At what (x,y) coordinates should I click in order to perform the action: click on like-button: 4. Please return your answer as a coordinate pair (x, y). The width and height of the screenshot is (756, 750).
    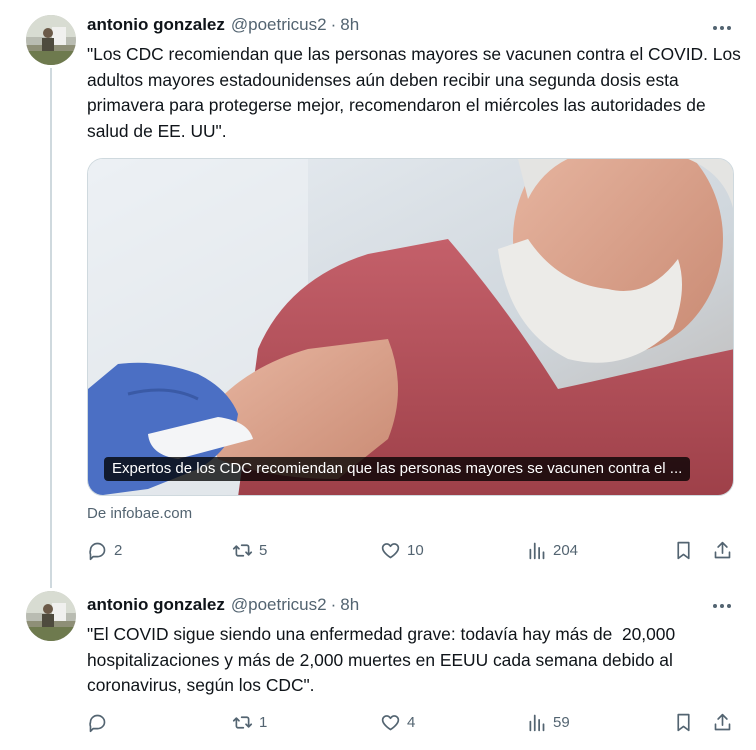
    Looking at the image, I should click on (397, 722).